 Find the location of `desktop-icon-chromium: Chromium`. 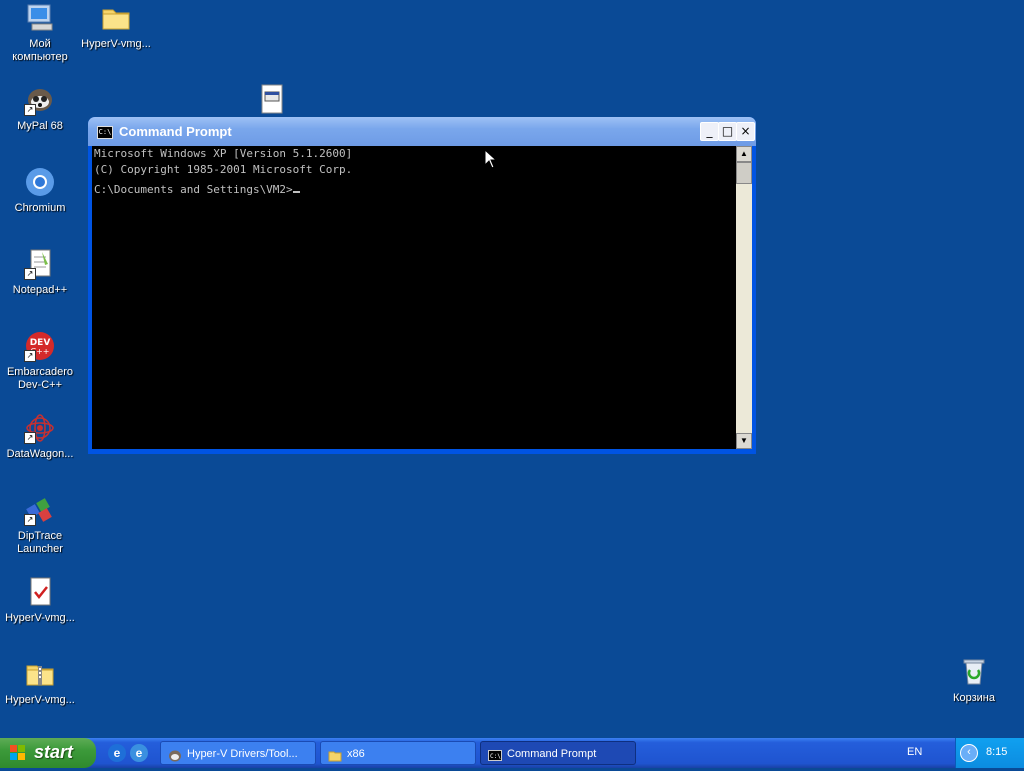

desktop-icon-chromium: Chromium is located at coordinates (40, 190).